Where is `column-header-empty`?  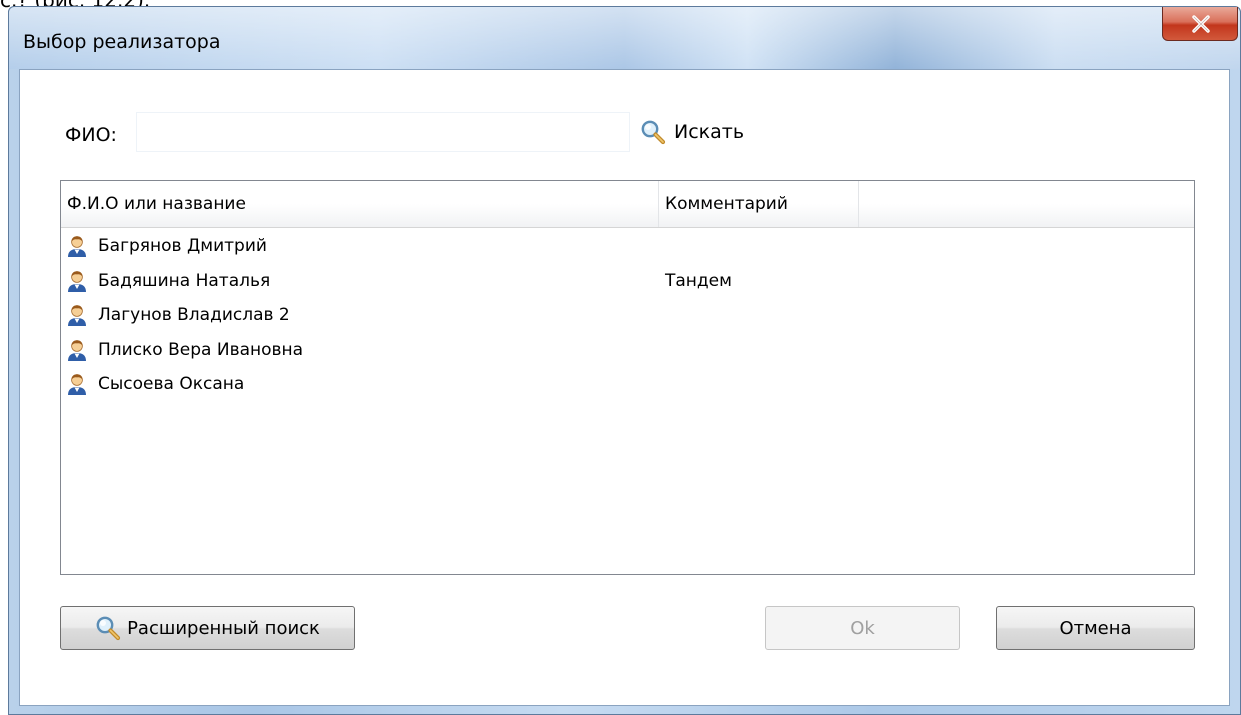 column-header-empty is located at coordinates (1026, 204).